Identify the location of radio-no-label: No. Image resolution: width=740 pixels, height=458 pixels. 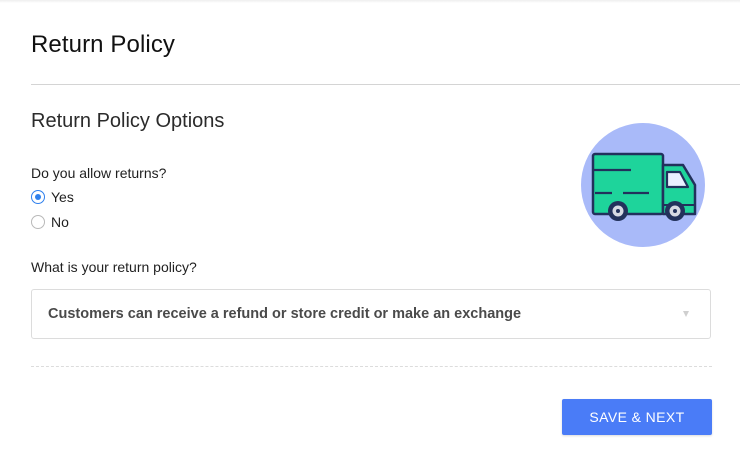
(60, 222).